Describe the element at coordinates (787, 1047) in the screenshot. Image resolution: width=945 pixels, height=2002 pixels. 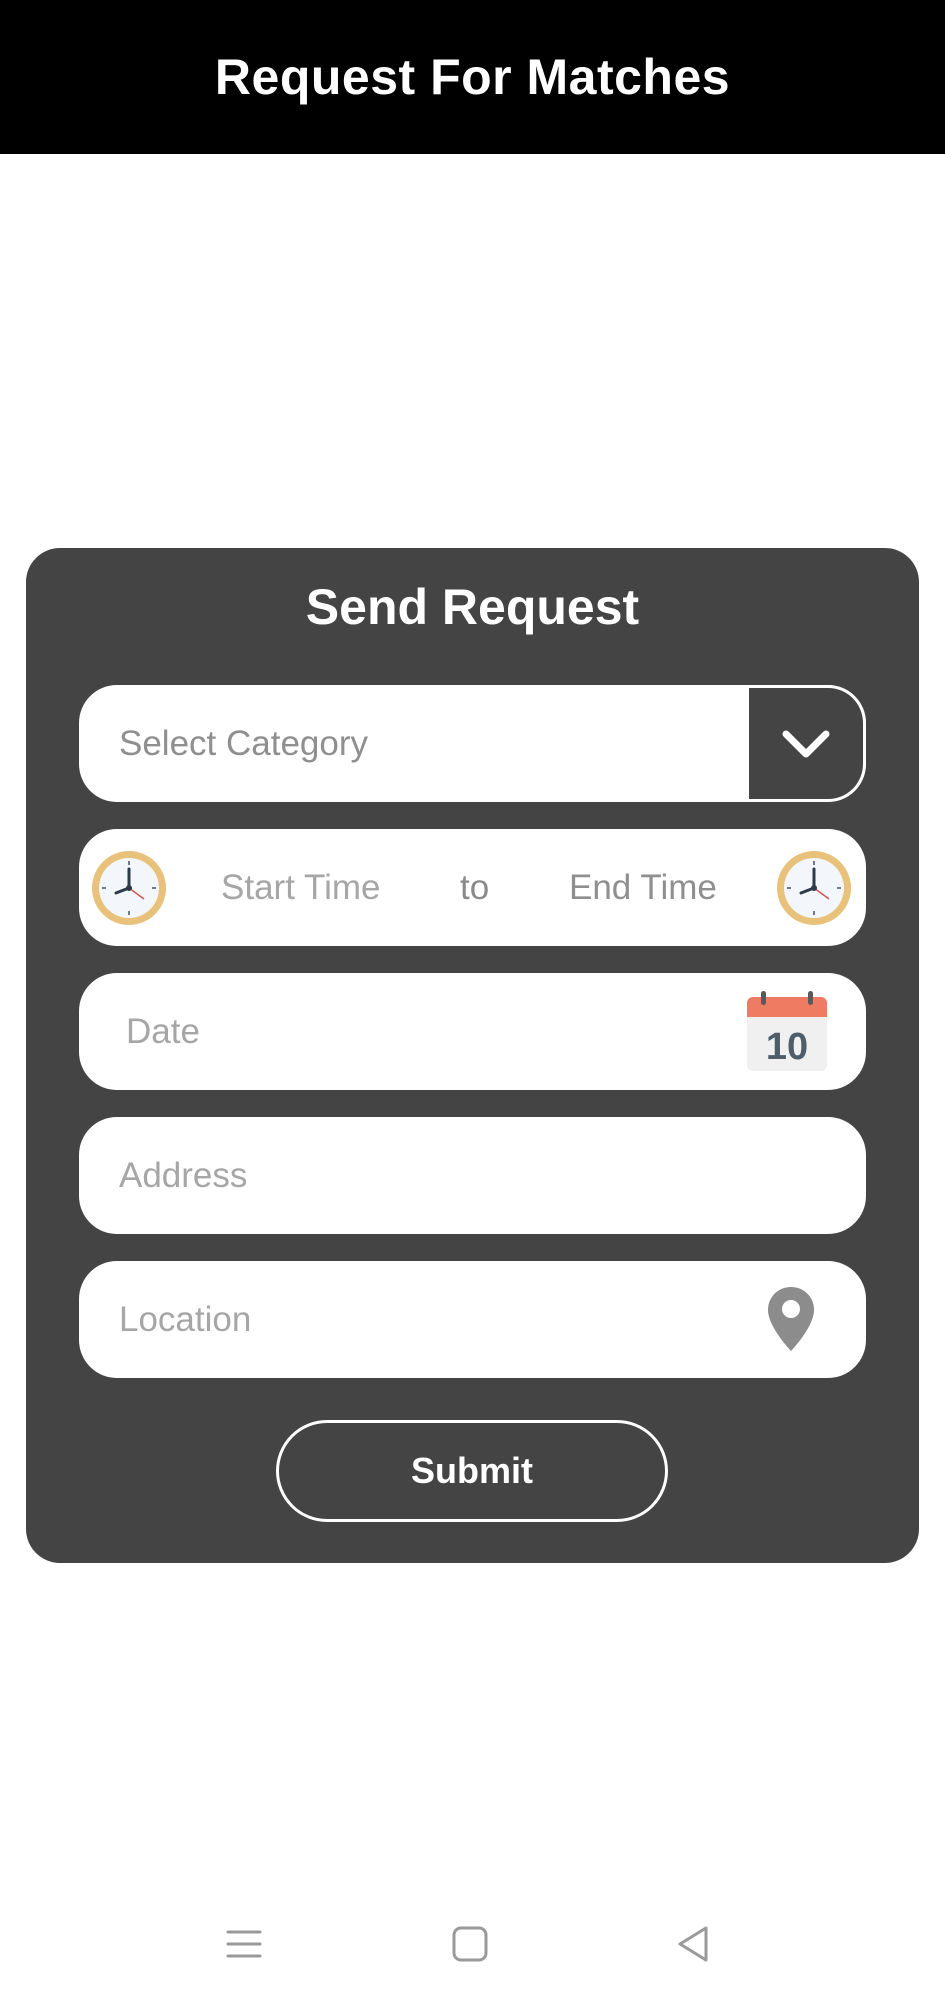
I see `calendar-day: 10` at that location.